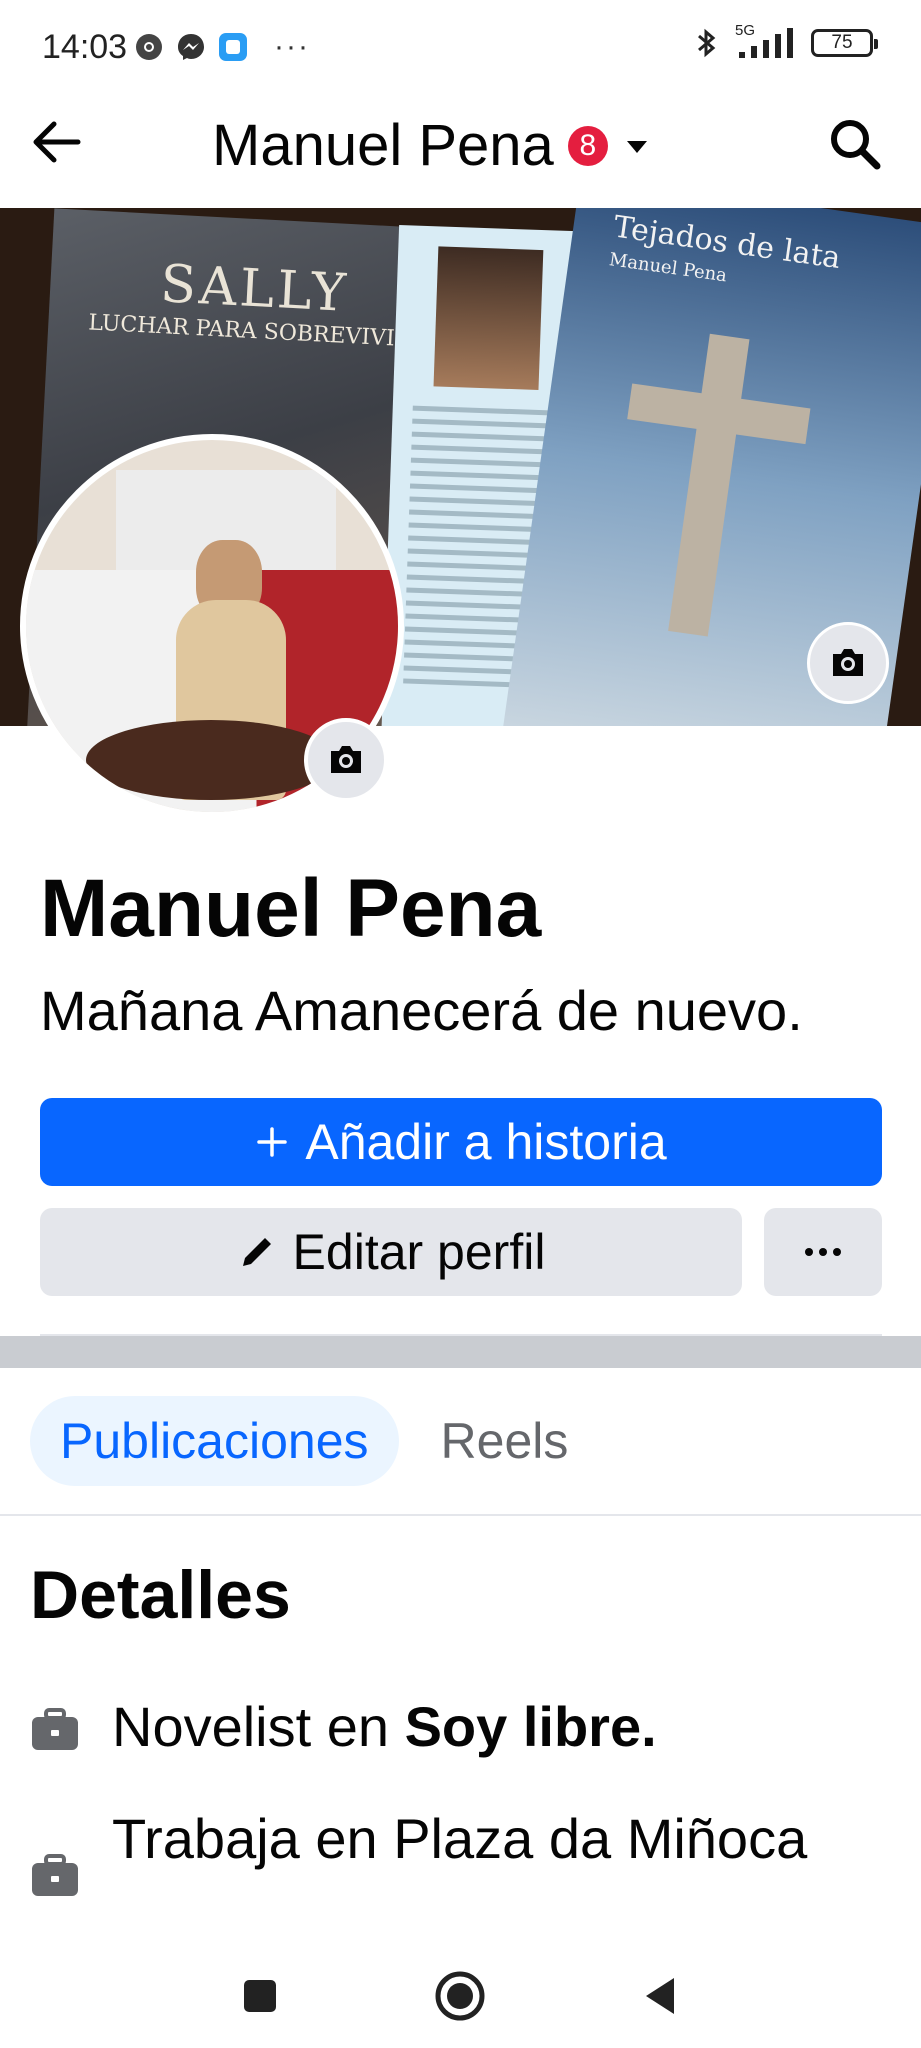 This screenshot has width=921, height=2048. I want to click on status-notification-icons: ···, so click(222, 47).